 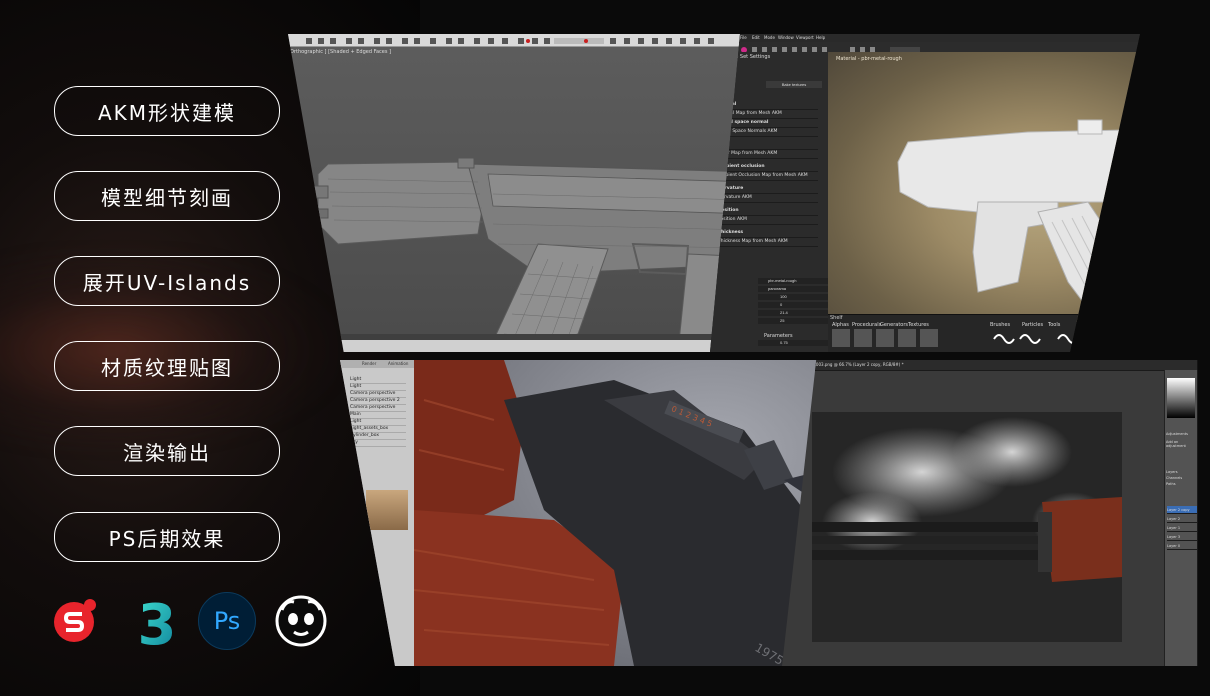 I want to click on menu-item-uv-unwrap: 展开UV-Islands, so click(x=167, y=281).